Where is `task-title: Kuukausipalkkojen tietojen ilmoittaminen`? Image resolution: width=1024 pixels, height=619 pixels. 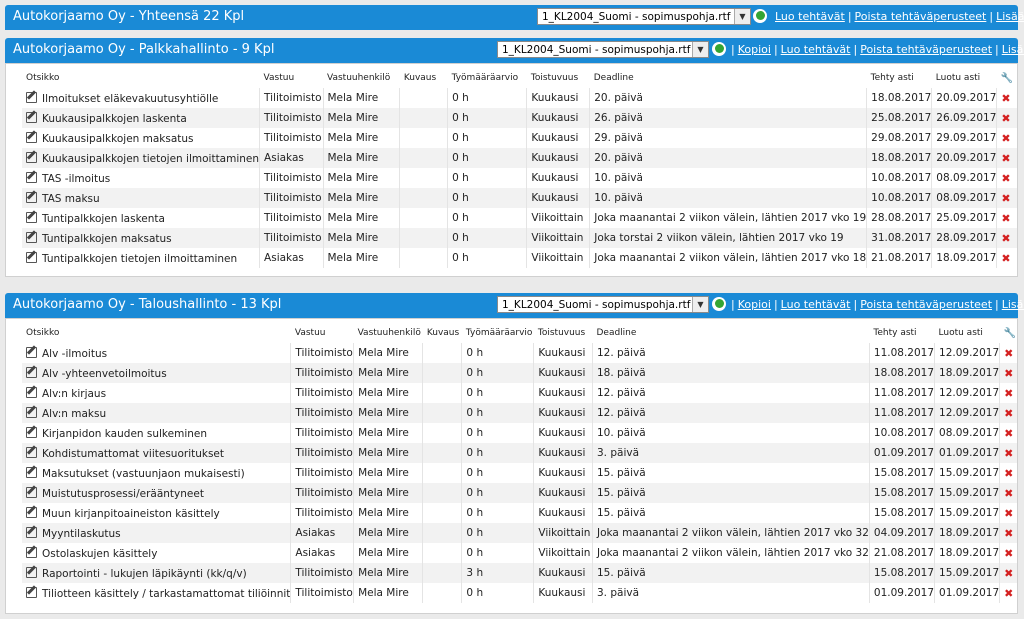
task-title: Kuukausipalkkojen tietojen ilmoittaminen is located at coordinates (150, 159).